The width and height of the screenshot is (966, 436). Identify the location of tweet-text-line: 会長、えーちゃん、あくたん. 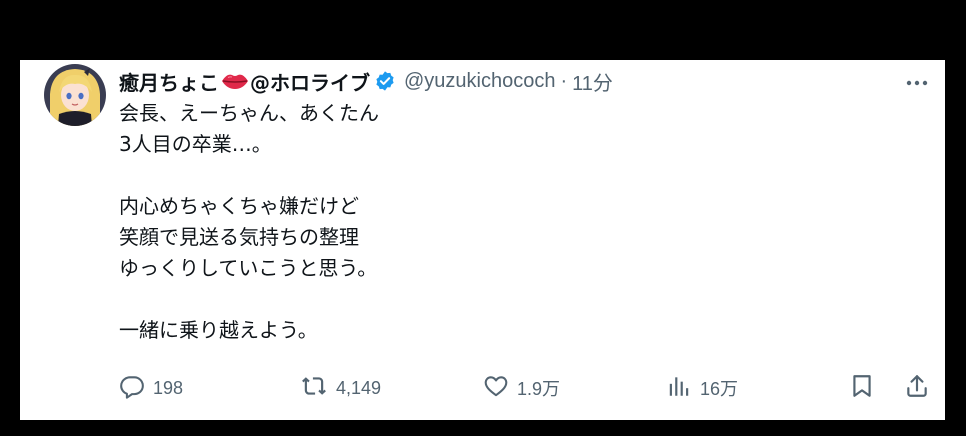
(249, 113).